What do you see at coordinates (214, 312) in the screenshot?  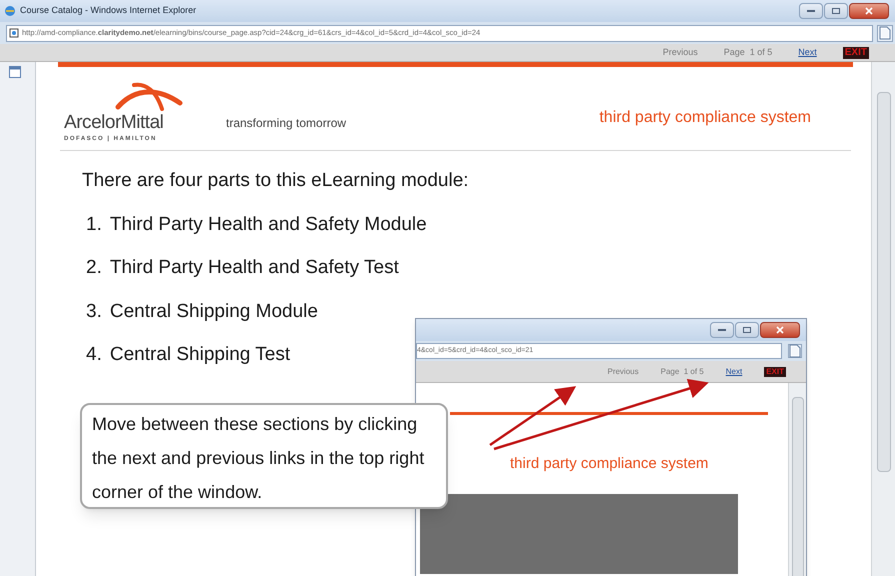 I see `list-item: Central Shipping Module` at bounding box center [214, 312].